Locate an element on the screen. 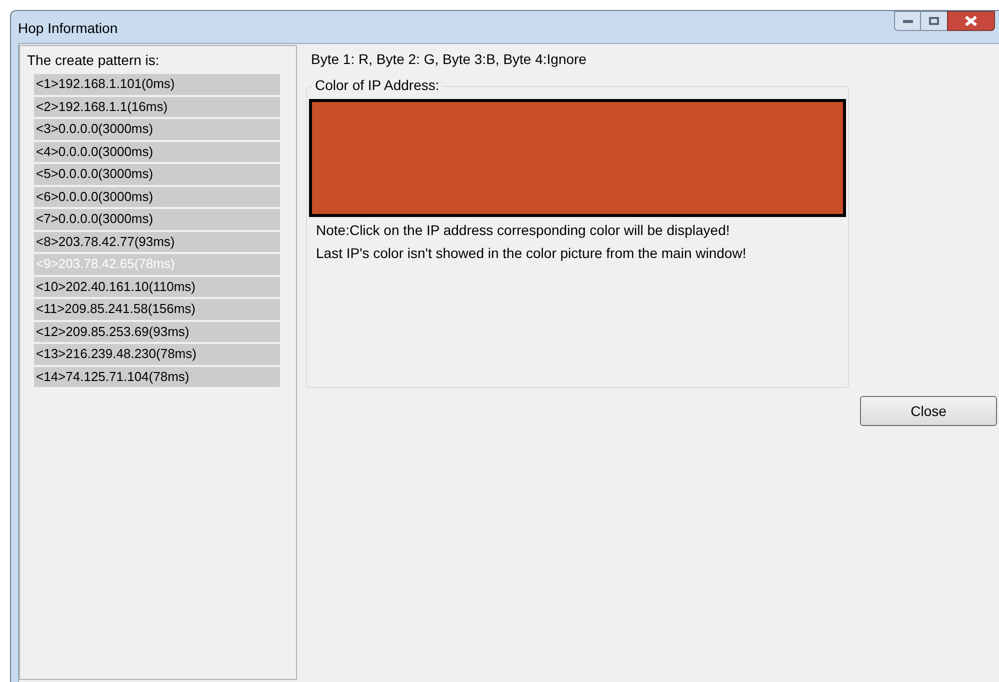  window-title: Hop Information is located at coordinates (68, 28).